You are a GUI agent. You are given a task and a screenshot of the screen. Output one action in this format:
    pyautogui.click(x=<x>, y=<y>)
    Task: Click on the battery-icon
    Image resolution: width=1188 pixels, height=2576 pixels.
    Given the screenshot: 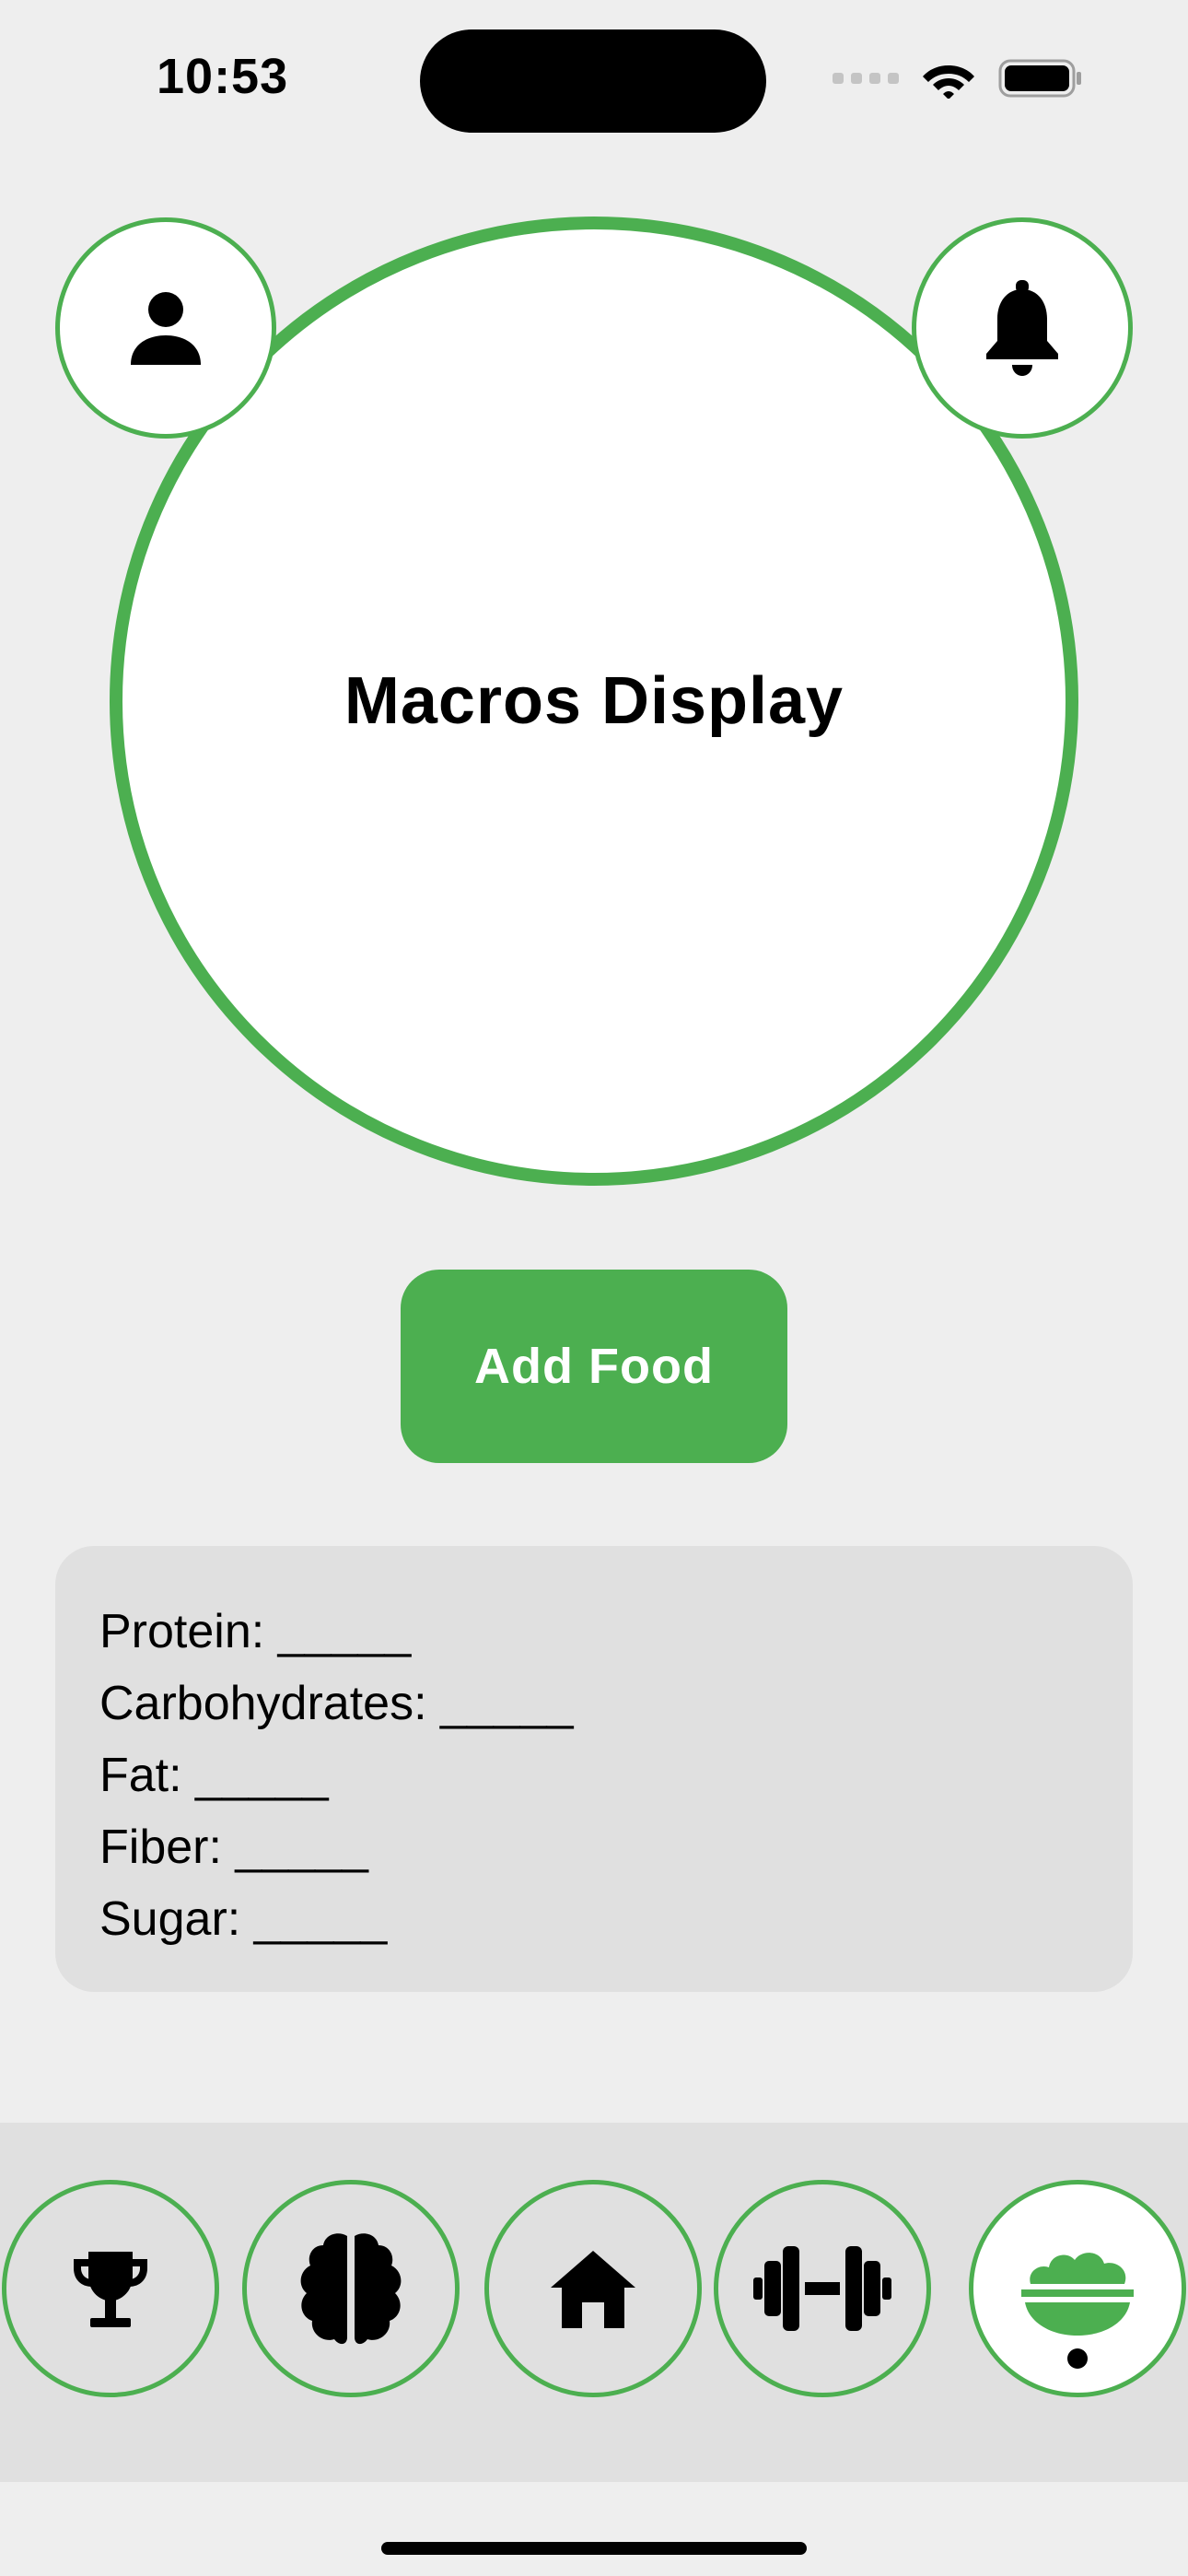 What is the action you would take?
    pyautogui.click(x=1039, y=78)
    